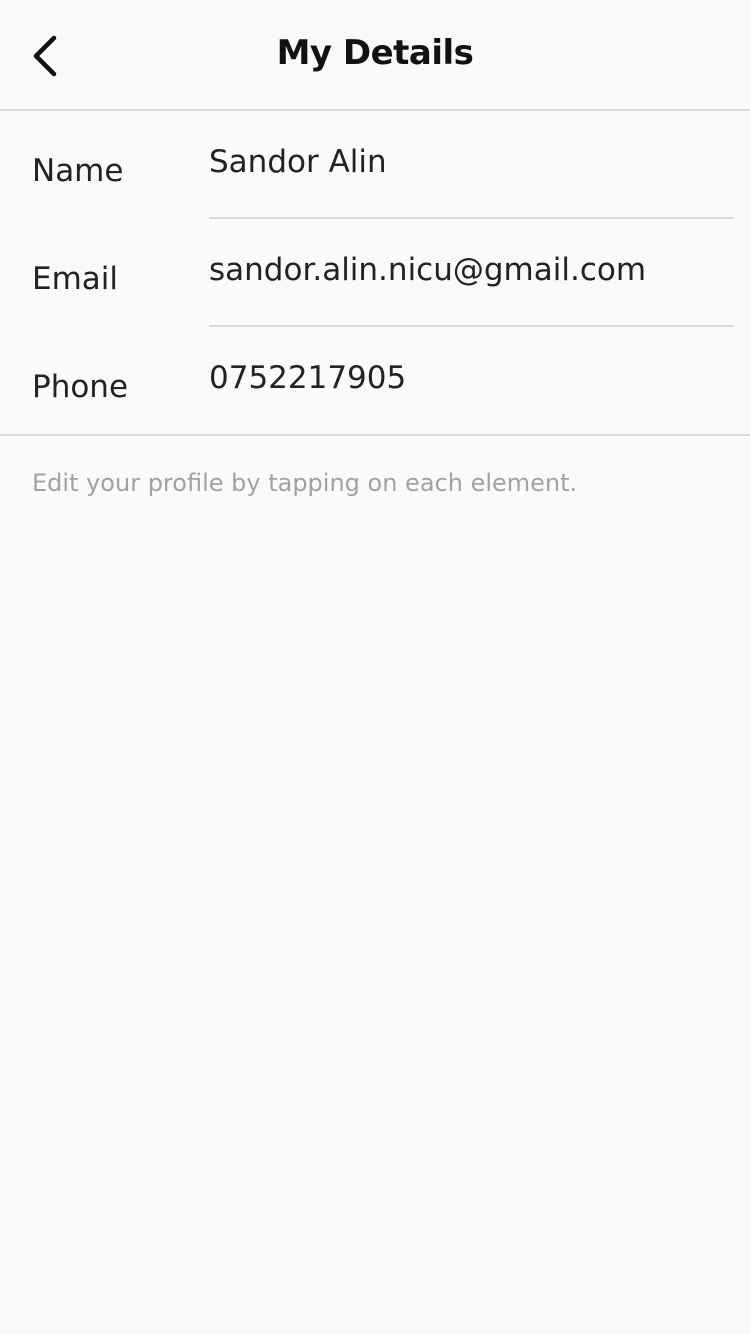 This screenshot has width=750, height=1334. I want to click on phone-value: 0752217905, so click(307, 378).